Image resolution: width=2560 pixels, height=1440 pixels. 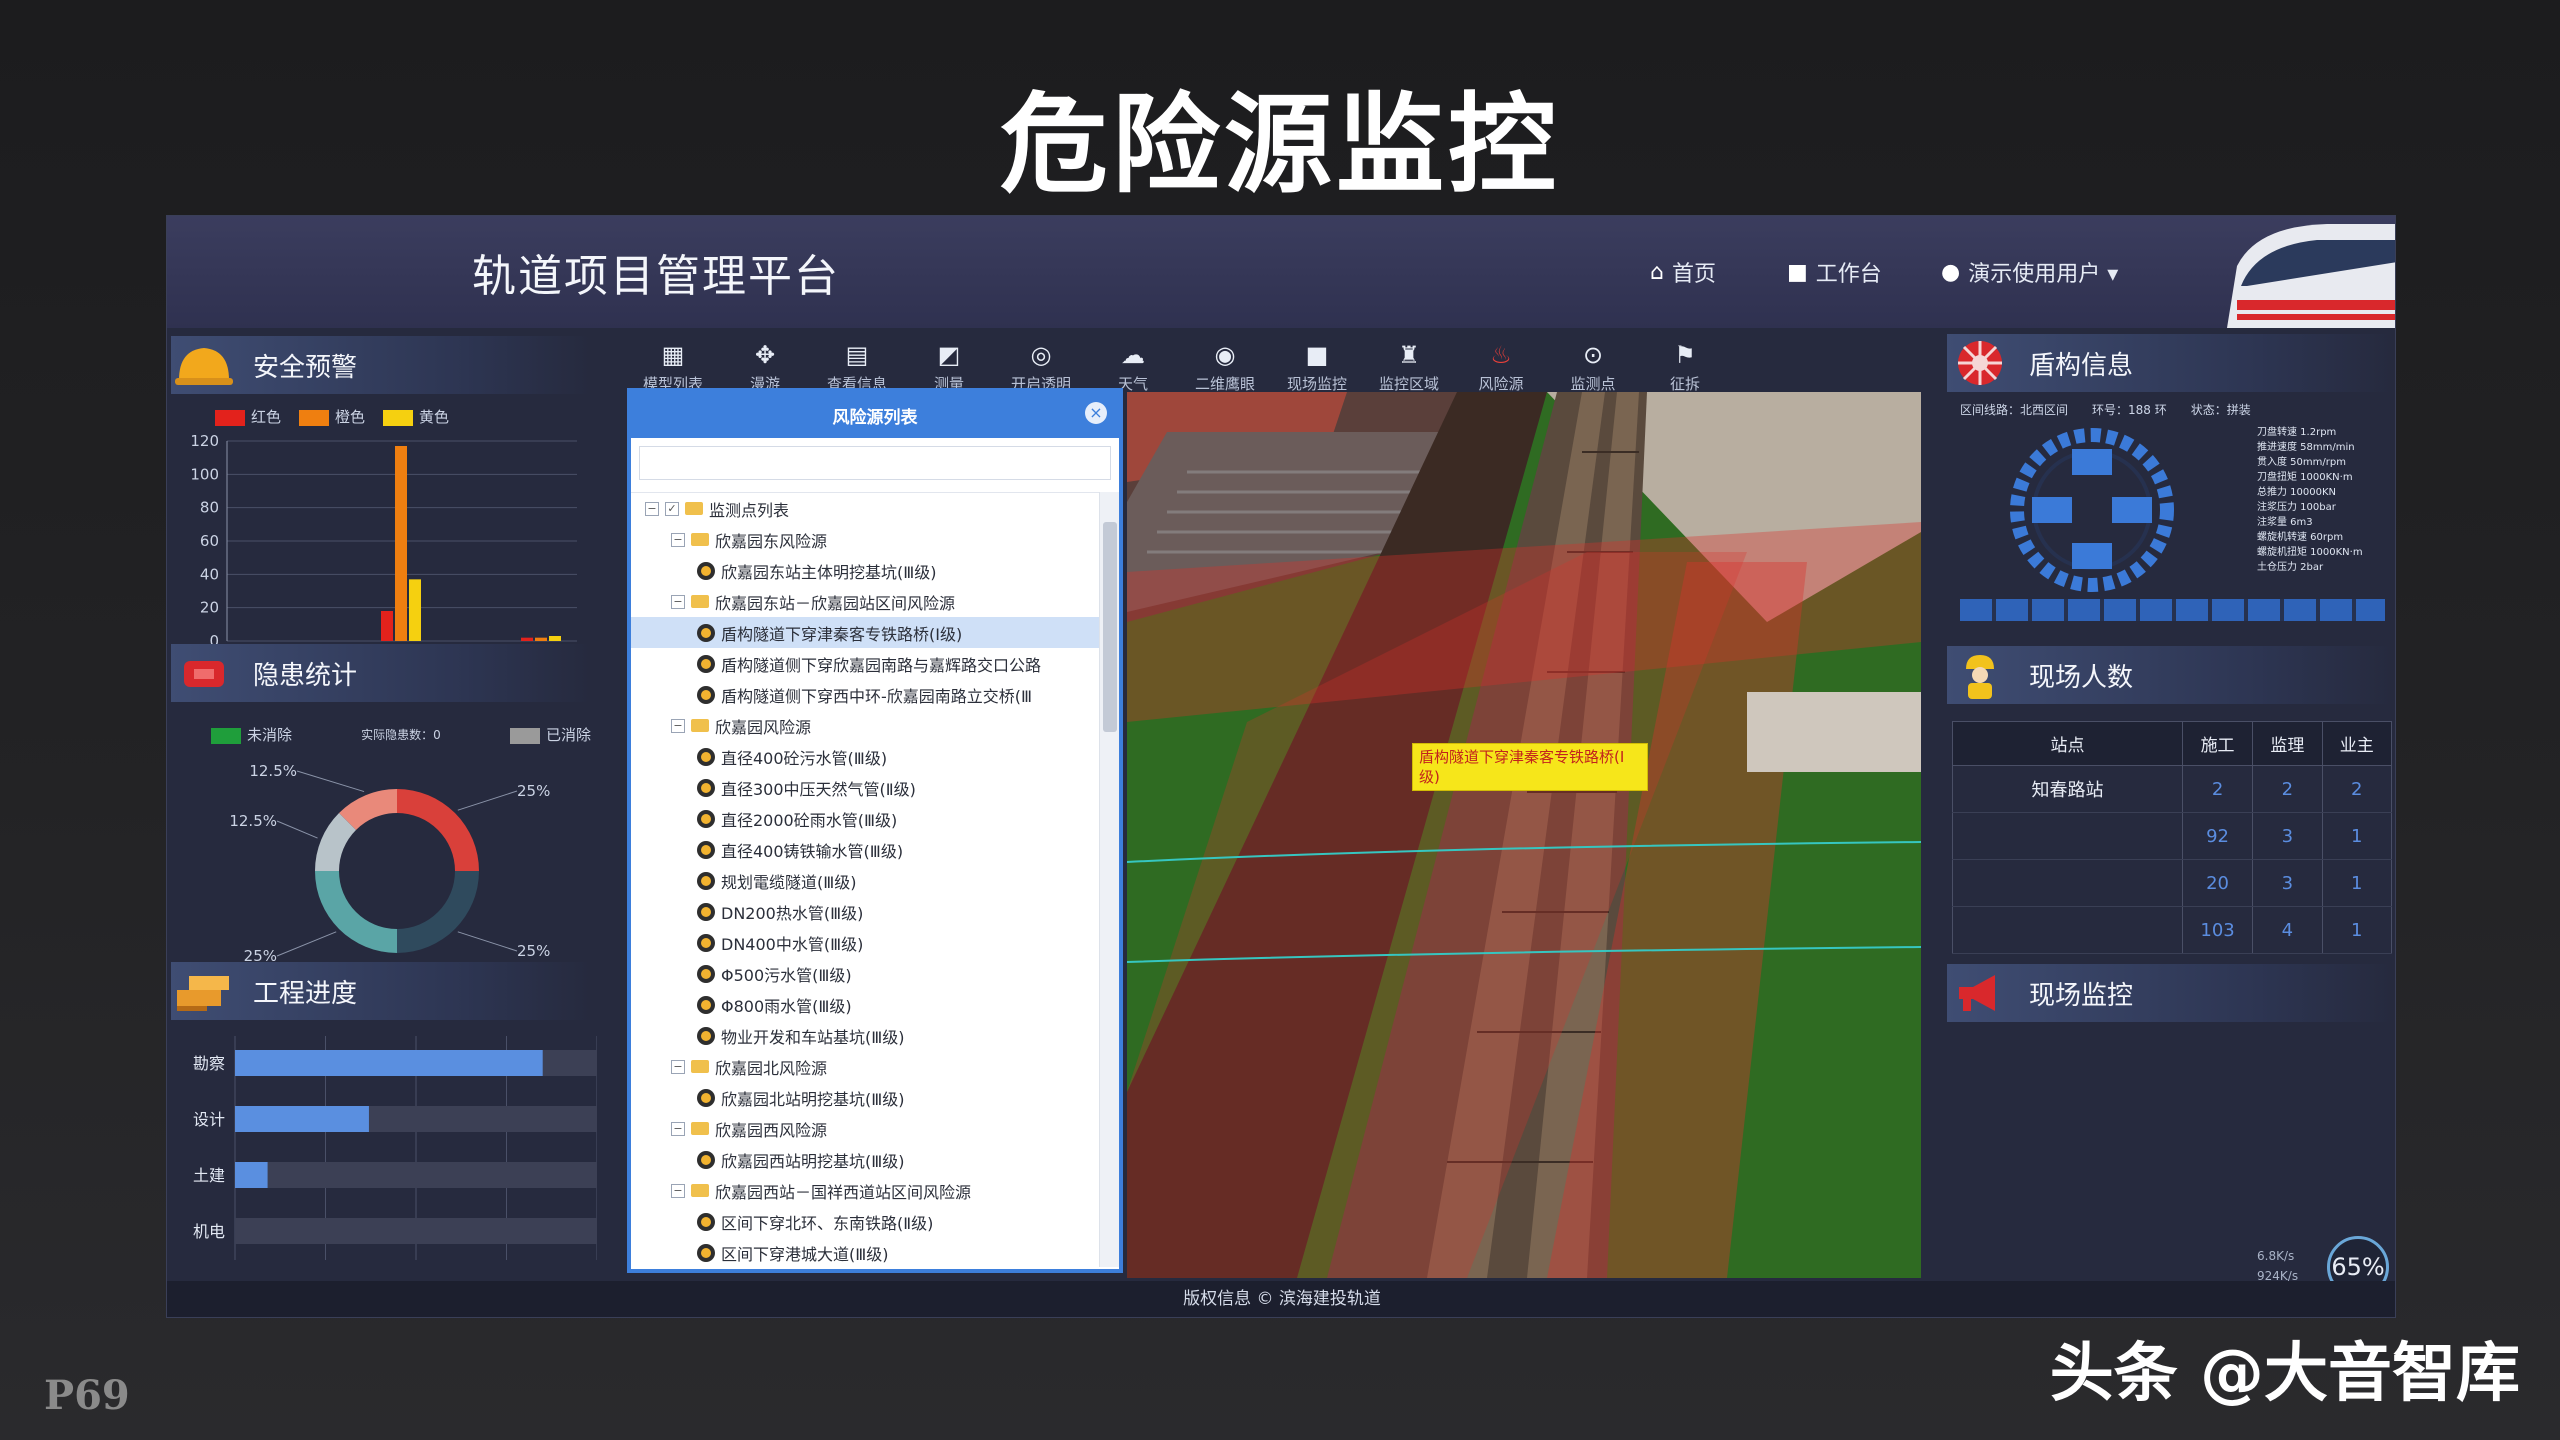 What do you see at coordinates (813, 1161) in the screenshot?
I see `tree-item-label: 欣嘉园西站明挖基坑(Ⅲ级)` at bounding box center [813, 1161].